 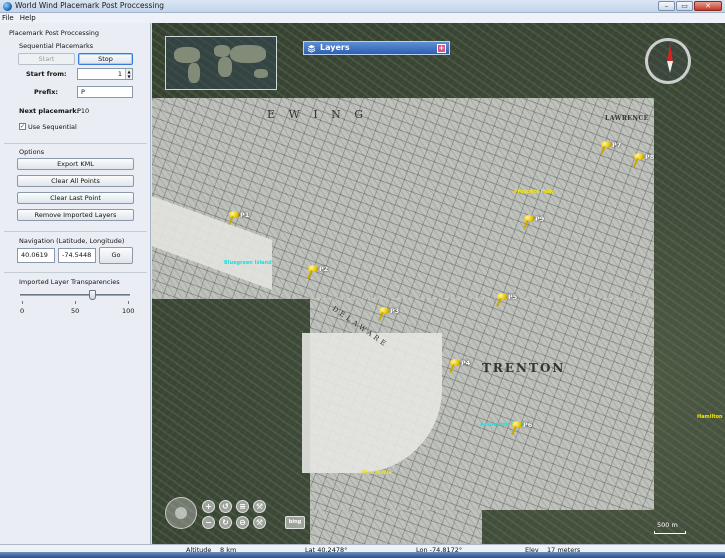 What do you see at coordinates (317, 272) in the screenshot?
I see `placemark-pin: P2` at bounding box center [317, 272].